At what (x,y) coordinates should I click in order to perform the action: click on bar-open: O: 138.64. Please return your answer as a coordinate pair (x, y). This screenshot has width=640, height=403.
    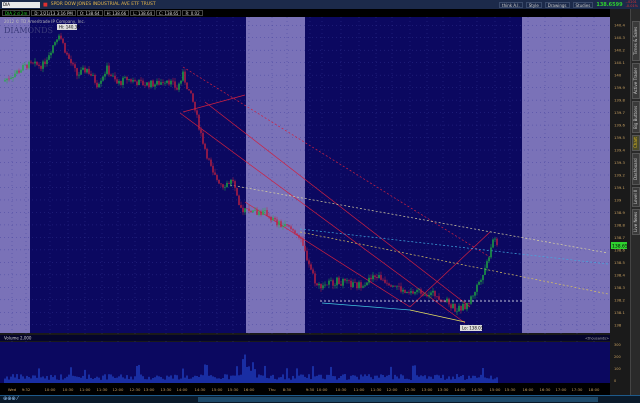
    Looking at the image, I should click on (89, 13).